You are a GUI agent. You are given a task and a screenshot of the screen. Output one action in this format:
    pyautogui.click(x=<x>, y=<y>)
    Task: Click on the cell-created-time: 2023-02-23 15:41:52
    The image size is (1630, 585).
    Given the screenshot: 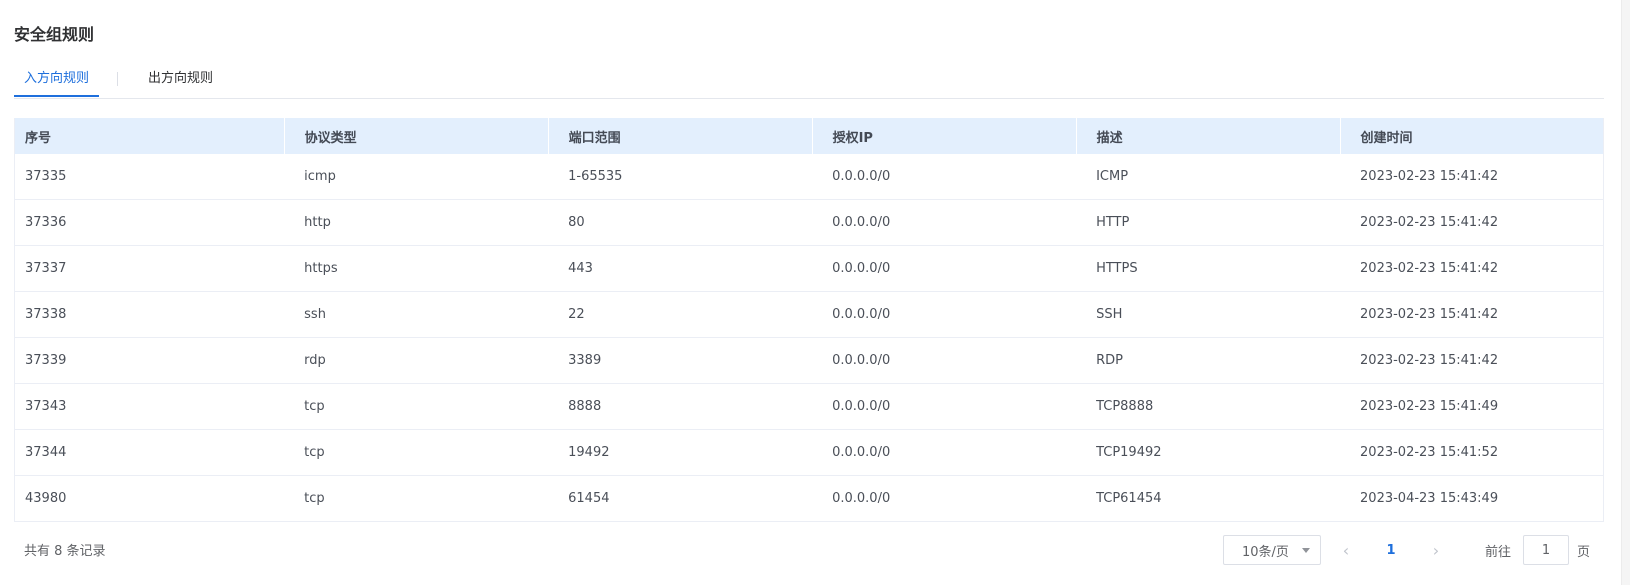 What is the action you would take?
    pyautogui.click(x=1471, y=452)
    